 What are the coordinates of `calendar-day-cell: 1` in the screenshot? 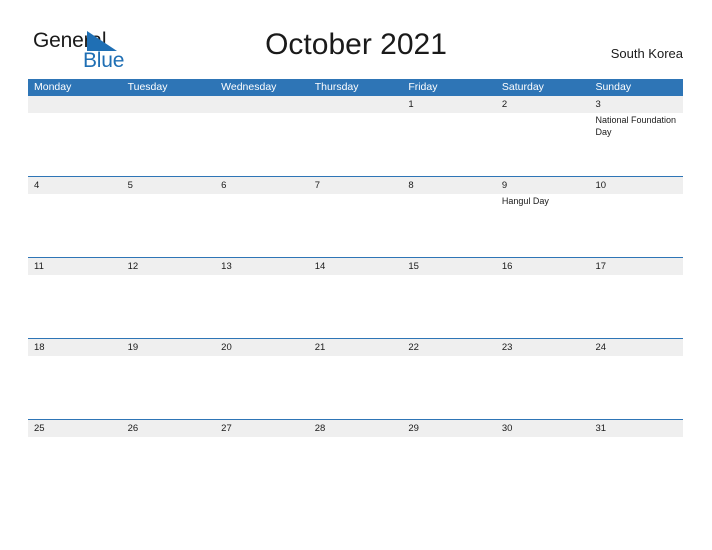 It's located at (449, 136).